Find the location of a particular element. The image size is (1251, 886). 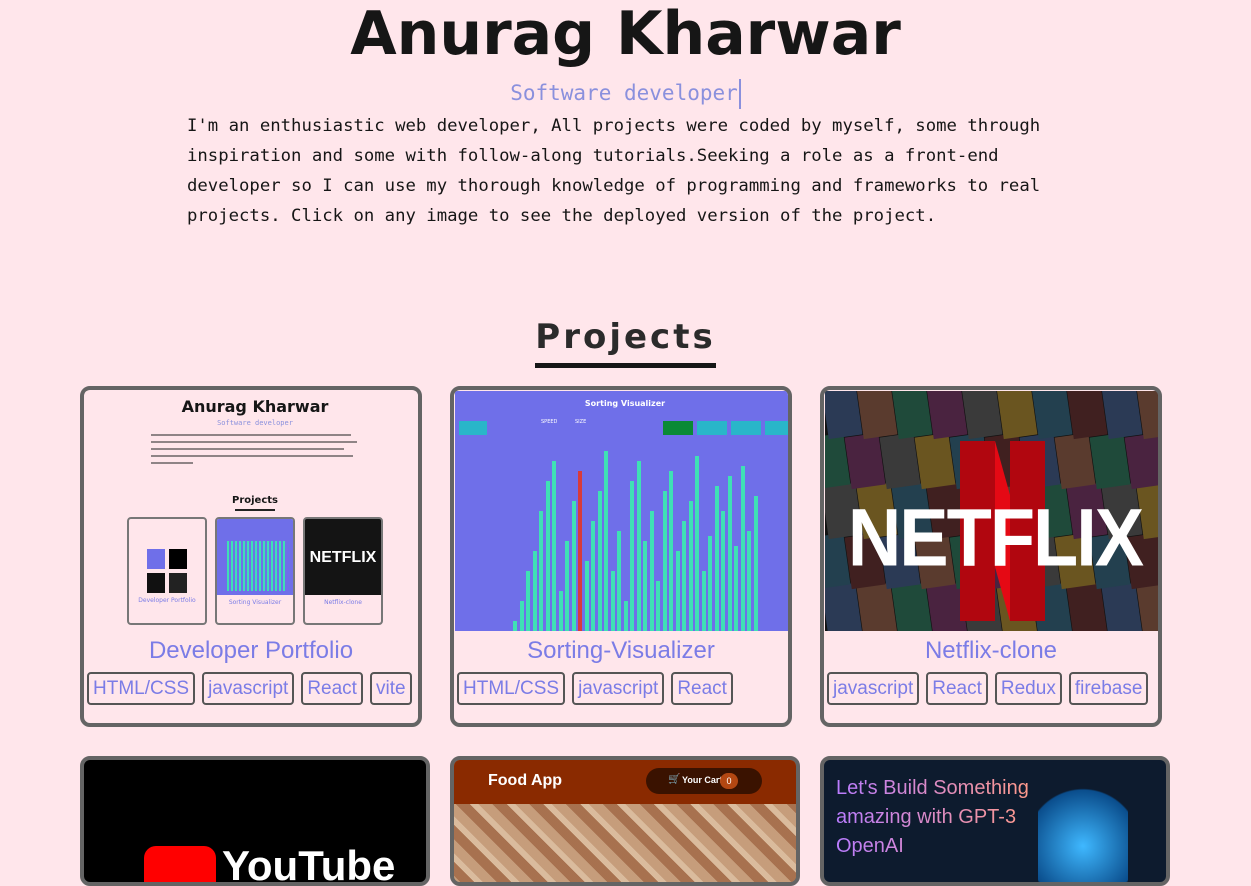

thumb-projects-heading: Projects is located at coordinates (254, 500).